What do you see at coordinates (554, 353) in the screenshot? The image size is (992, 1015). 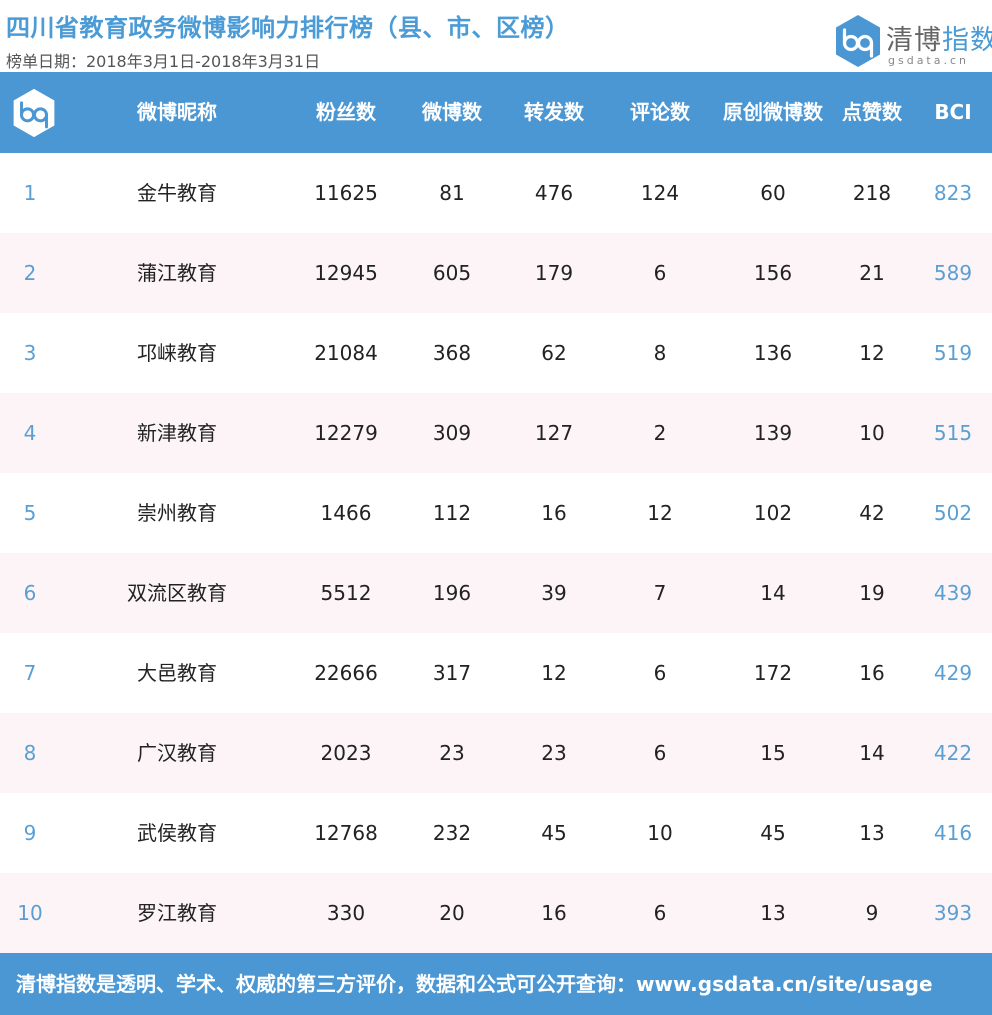 I see `forward-cell: 62` at bounding box center [554, 353].